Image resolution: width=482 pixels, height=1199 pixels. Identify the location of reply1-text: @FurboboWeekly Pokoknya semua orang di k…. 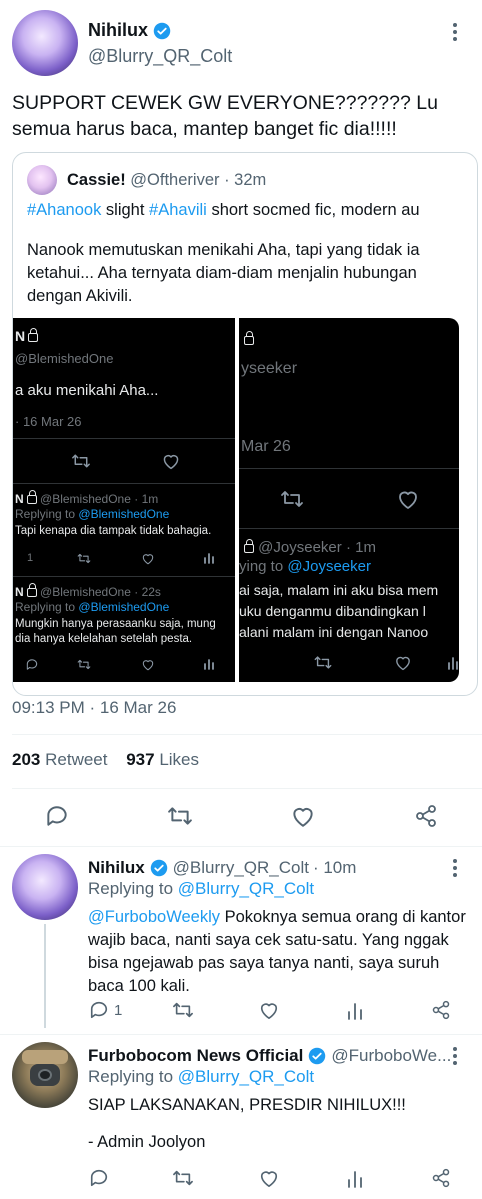
(280, 952).